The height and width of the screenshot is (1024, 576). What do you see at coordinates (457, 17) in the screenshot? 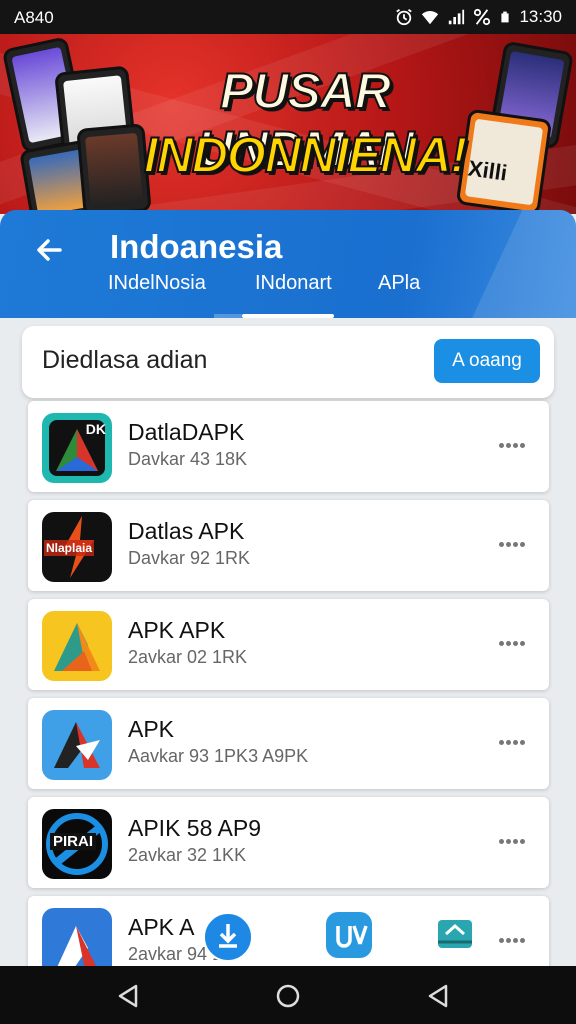
I see `signal-icon` at bounding box center [457, 17].